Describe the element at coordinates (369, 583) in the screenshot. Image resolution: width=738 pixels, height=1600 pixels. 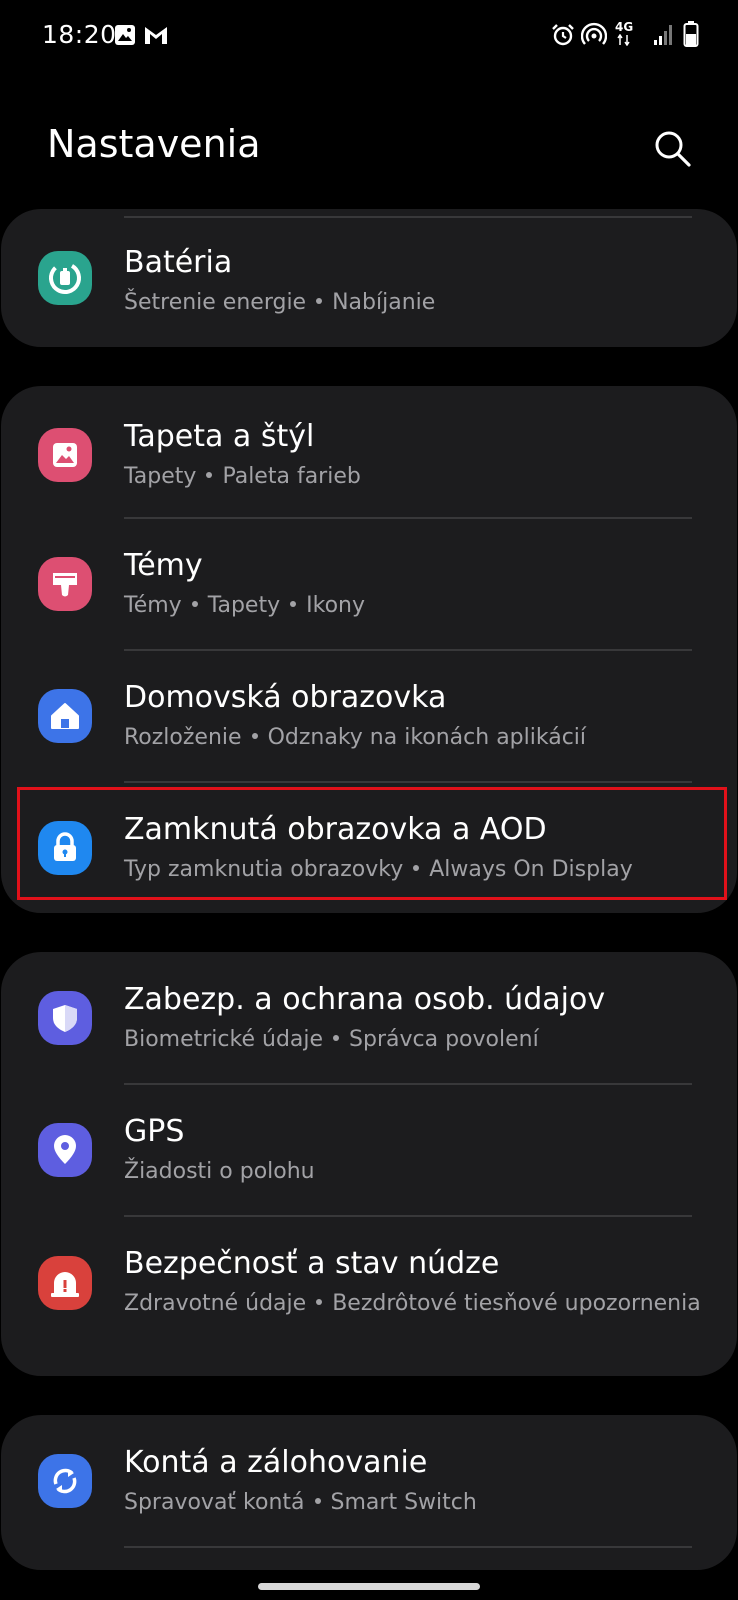
I see `settings-item-themes: Témy Témy Tapety Ikony` at that location.